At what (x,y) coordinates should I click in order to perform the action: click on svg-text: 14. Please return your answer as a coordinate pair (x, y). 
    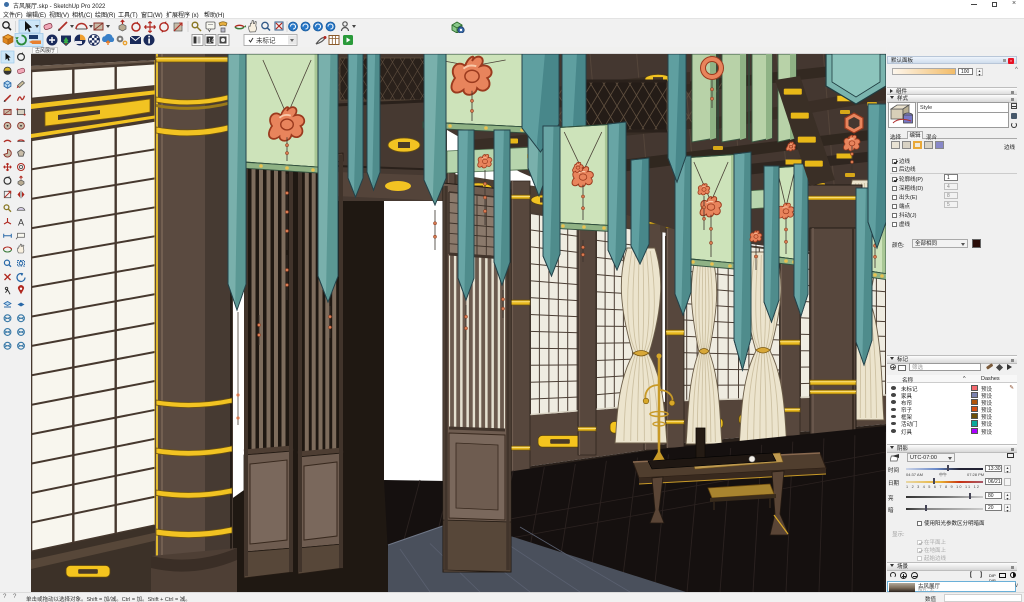
    Looking at the image, I should click on (211, 42).